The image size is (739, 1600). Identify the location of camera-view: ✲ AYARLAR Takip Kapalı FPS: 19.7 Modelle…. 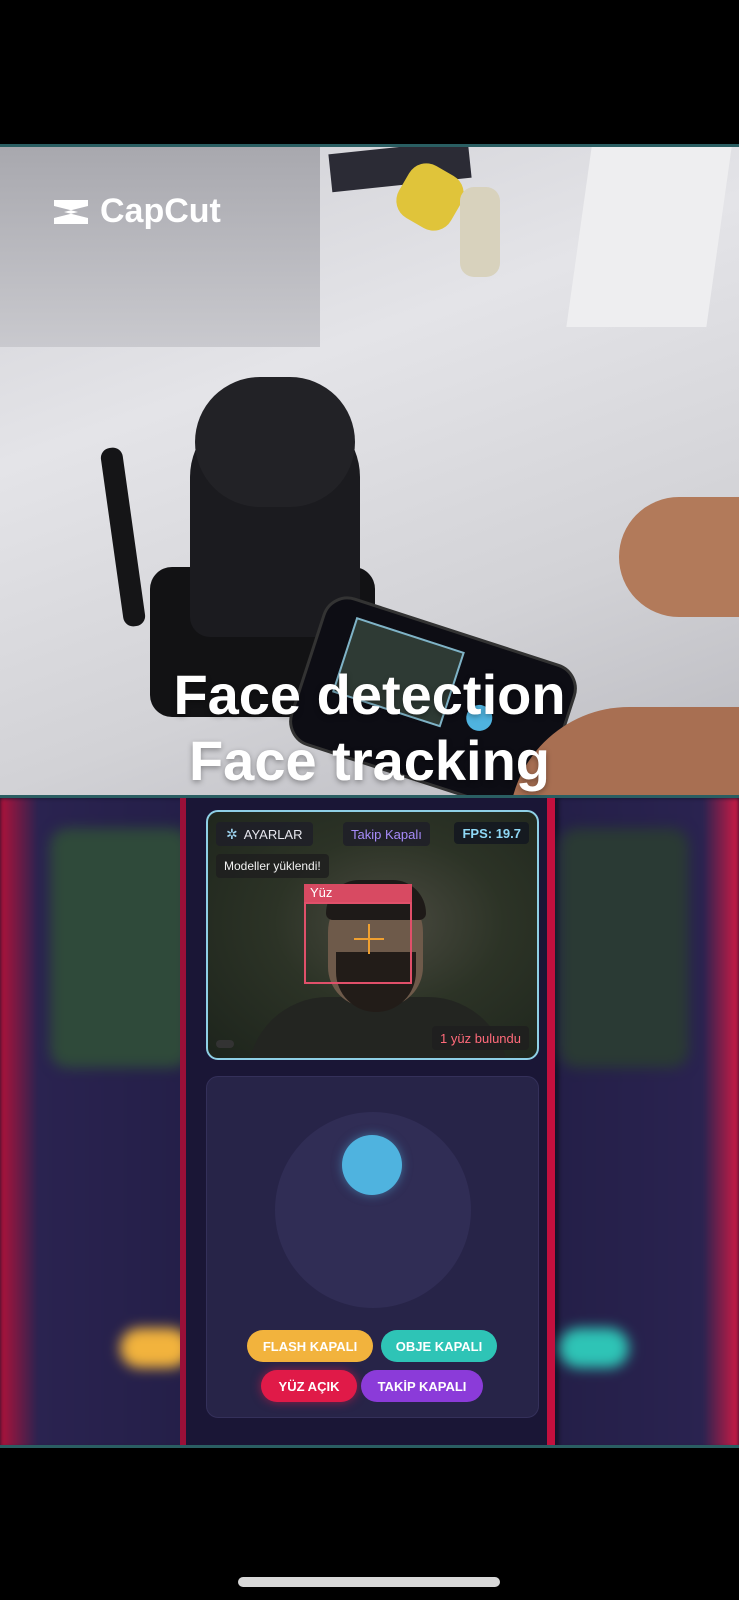
(372, 935).